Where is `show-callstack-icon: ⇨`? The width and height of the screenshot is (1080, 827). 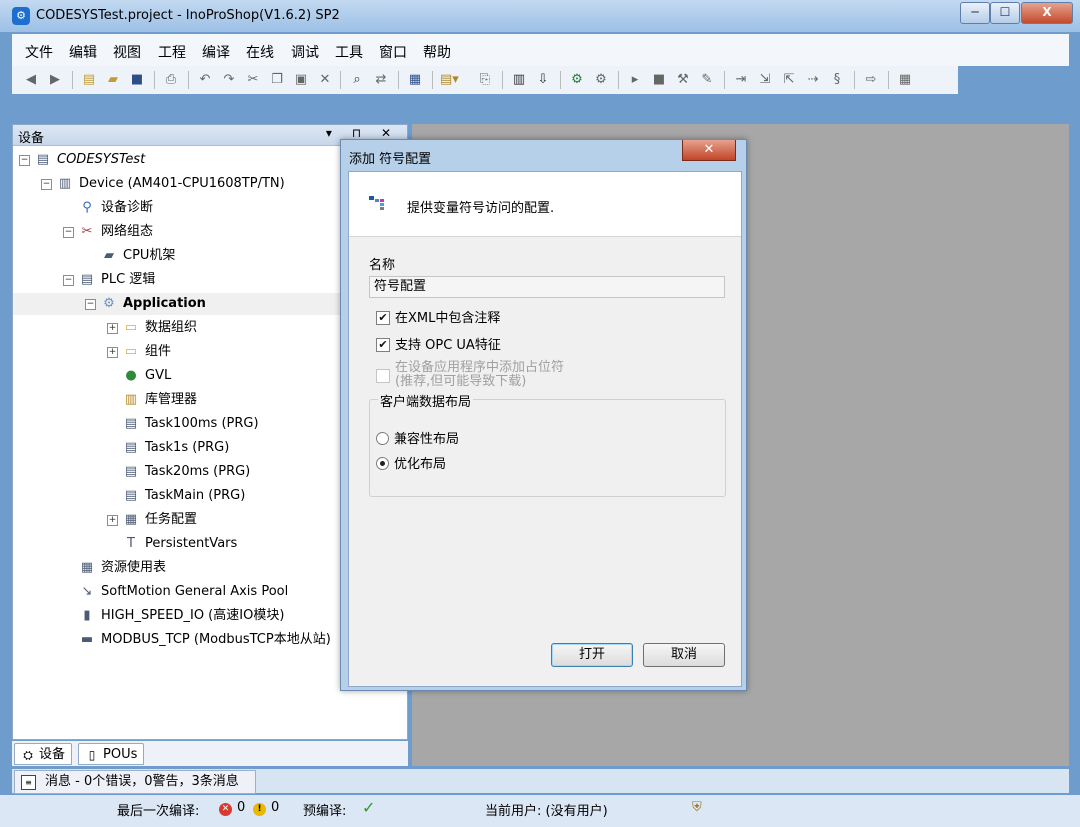 show-callstack-icon: ⇨ is located at coordinates (871, 80).